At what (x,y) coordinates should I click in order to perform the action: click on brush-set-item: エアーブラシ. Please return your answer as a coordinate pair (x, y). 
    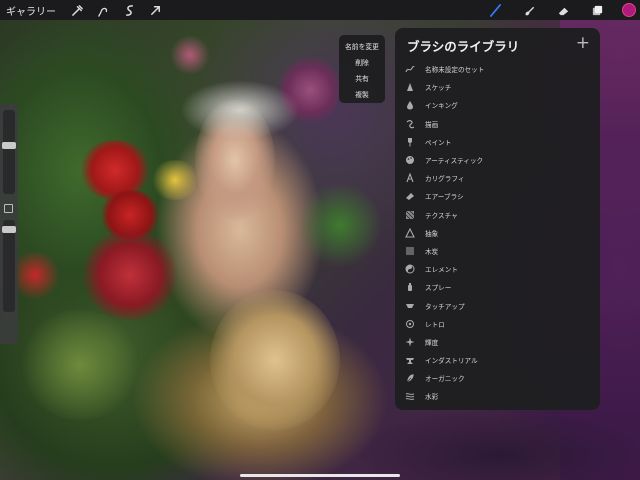
    Looking at the image, I should click on (497, 196).